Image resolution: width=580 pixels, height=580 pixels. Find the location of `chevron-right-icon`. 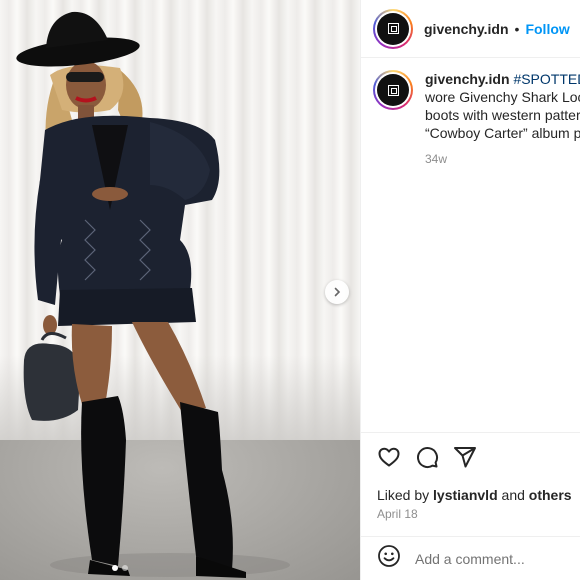

chevron-right-icon is located at coordinates (337, 292).